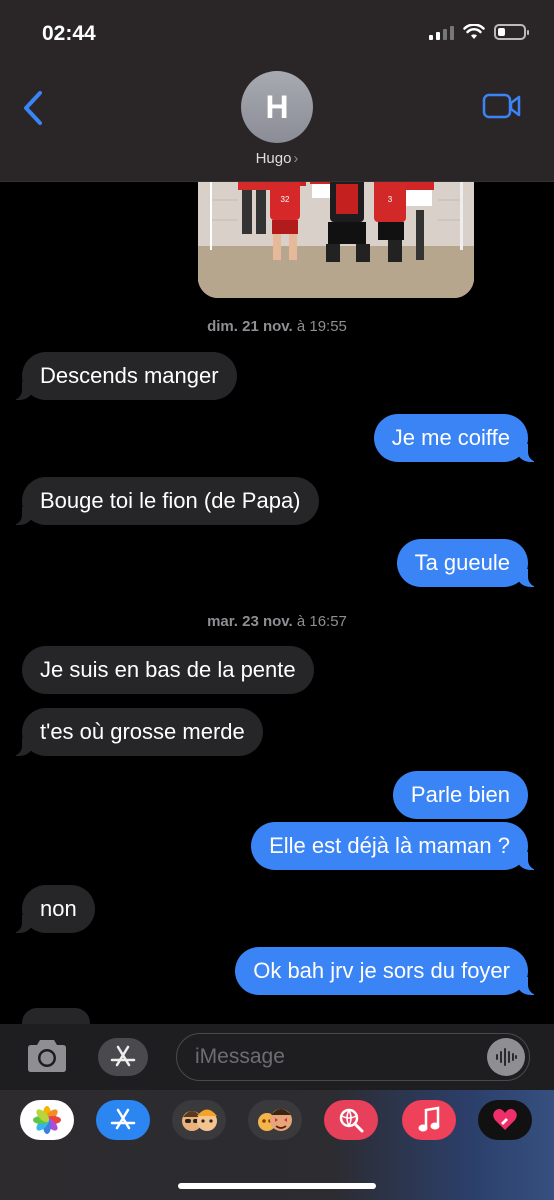  I want to click on outgoing-message-bubble: Je me coiffe, so click(456, 438).